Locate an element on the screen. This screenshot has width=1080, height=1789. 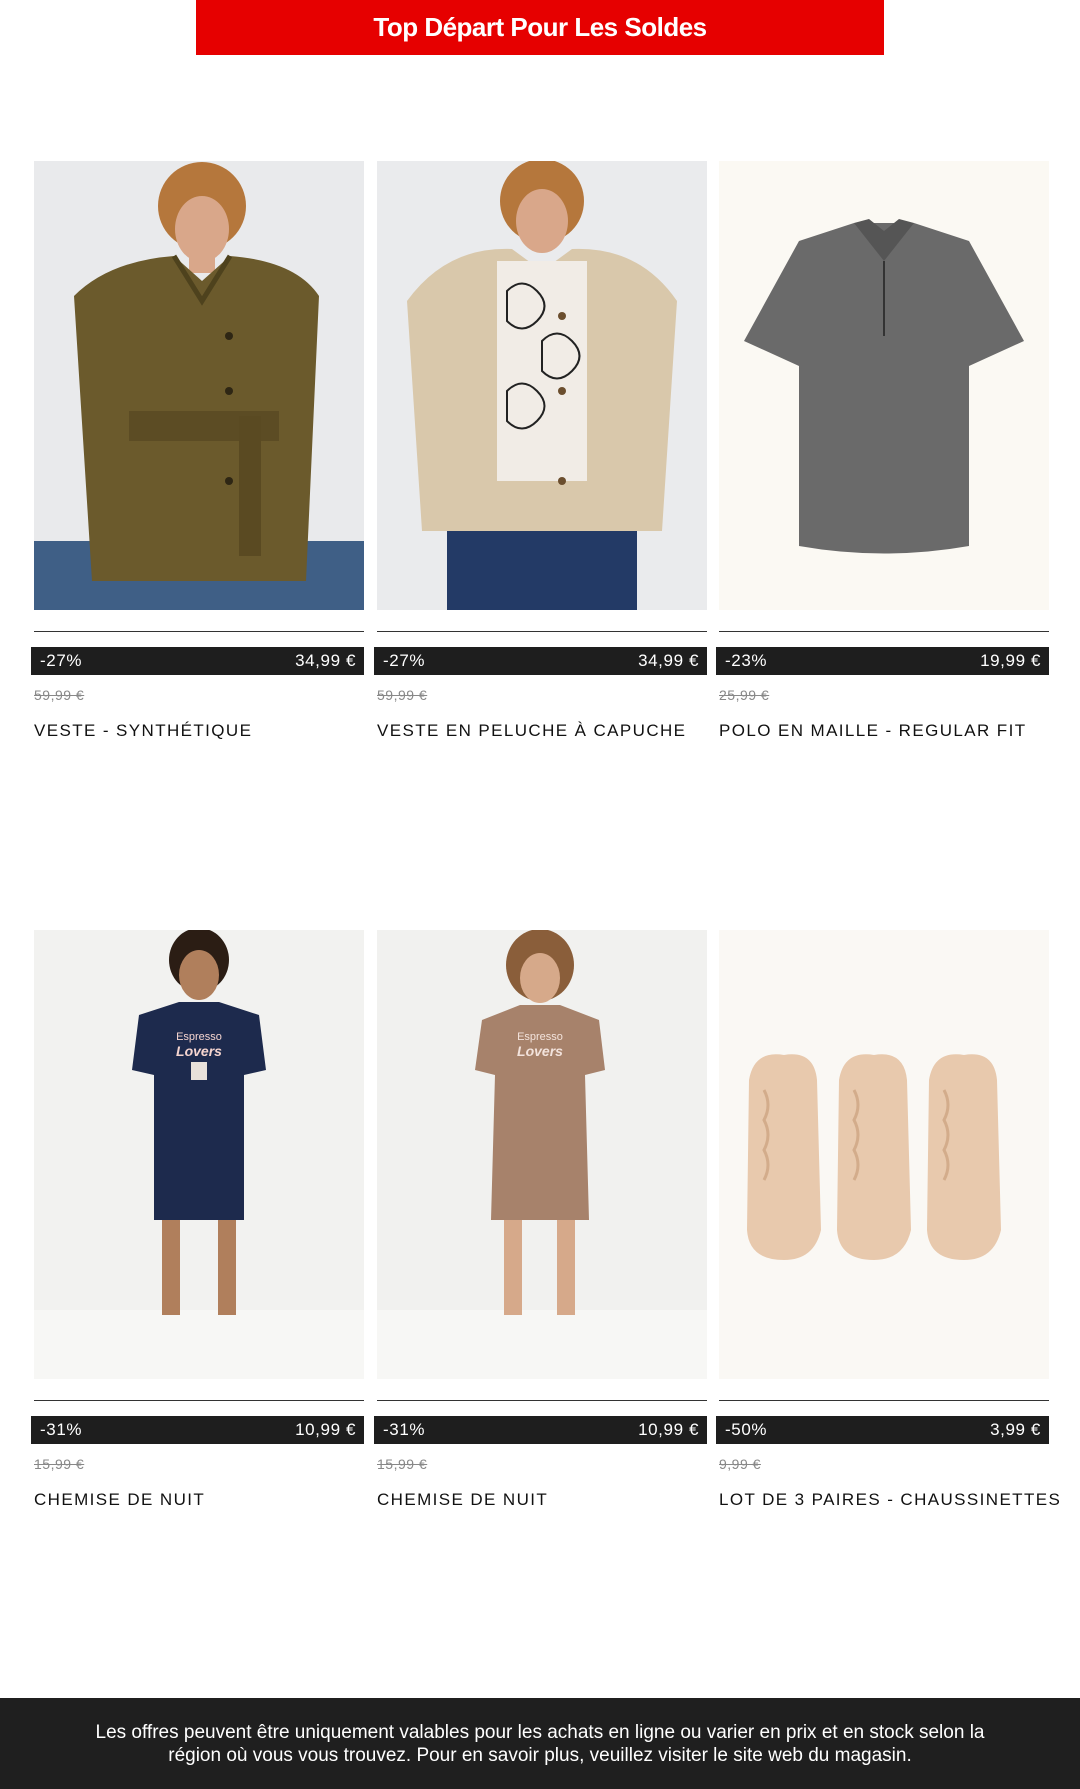
product-name: POLO EN MAILLE - REGULAR FIT is located at coordinates (872, 731).